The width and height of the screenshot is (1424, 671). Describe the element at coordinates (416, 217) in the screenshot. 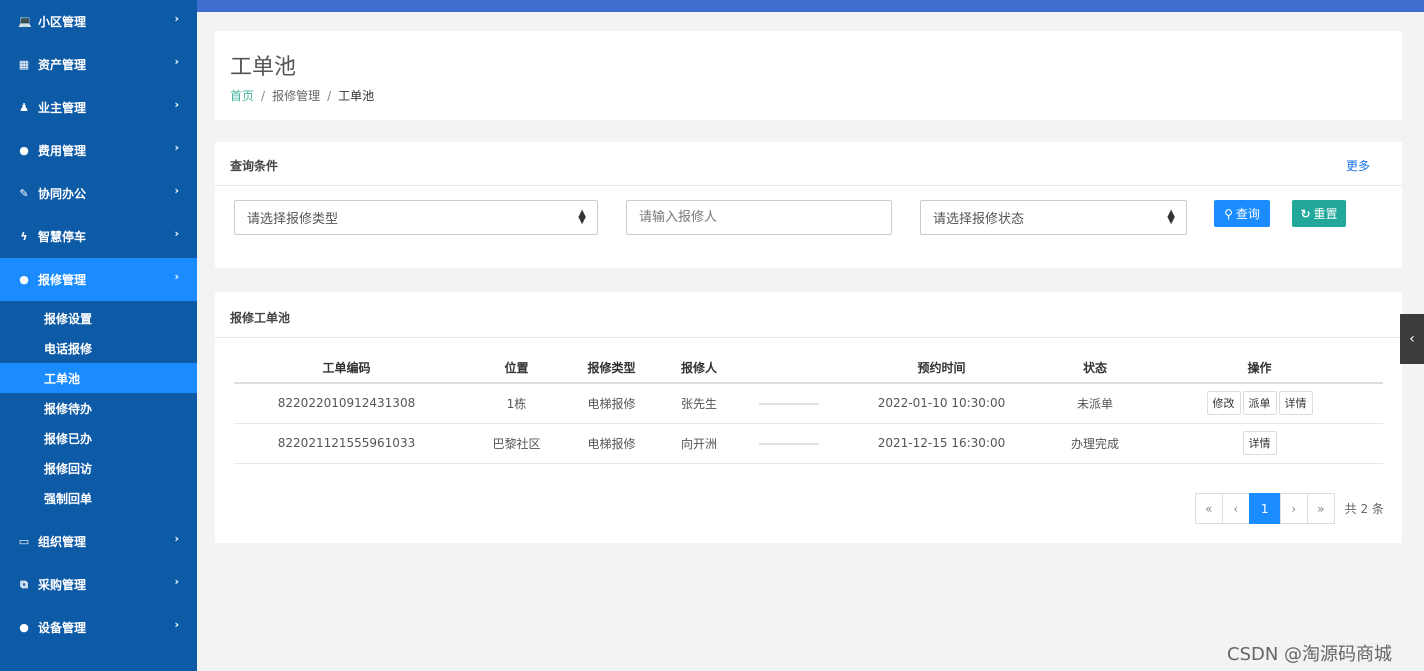

I see `repair-type-select: 请选择报修类型 ▲ ▼` at that location.